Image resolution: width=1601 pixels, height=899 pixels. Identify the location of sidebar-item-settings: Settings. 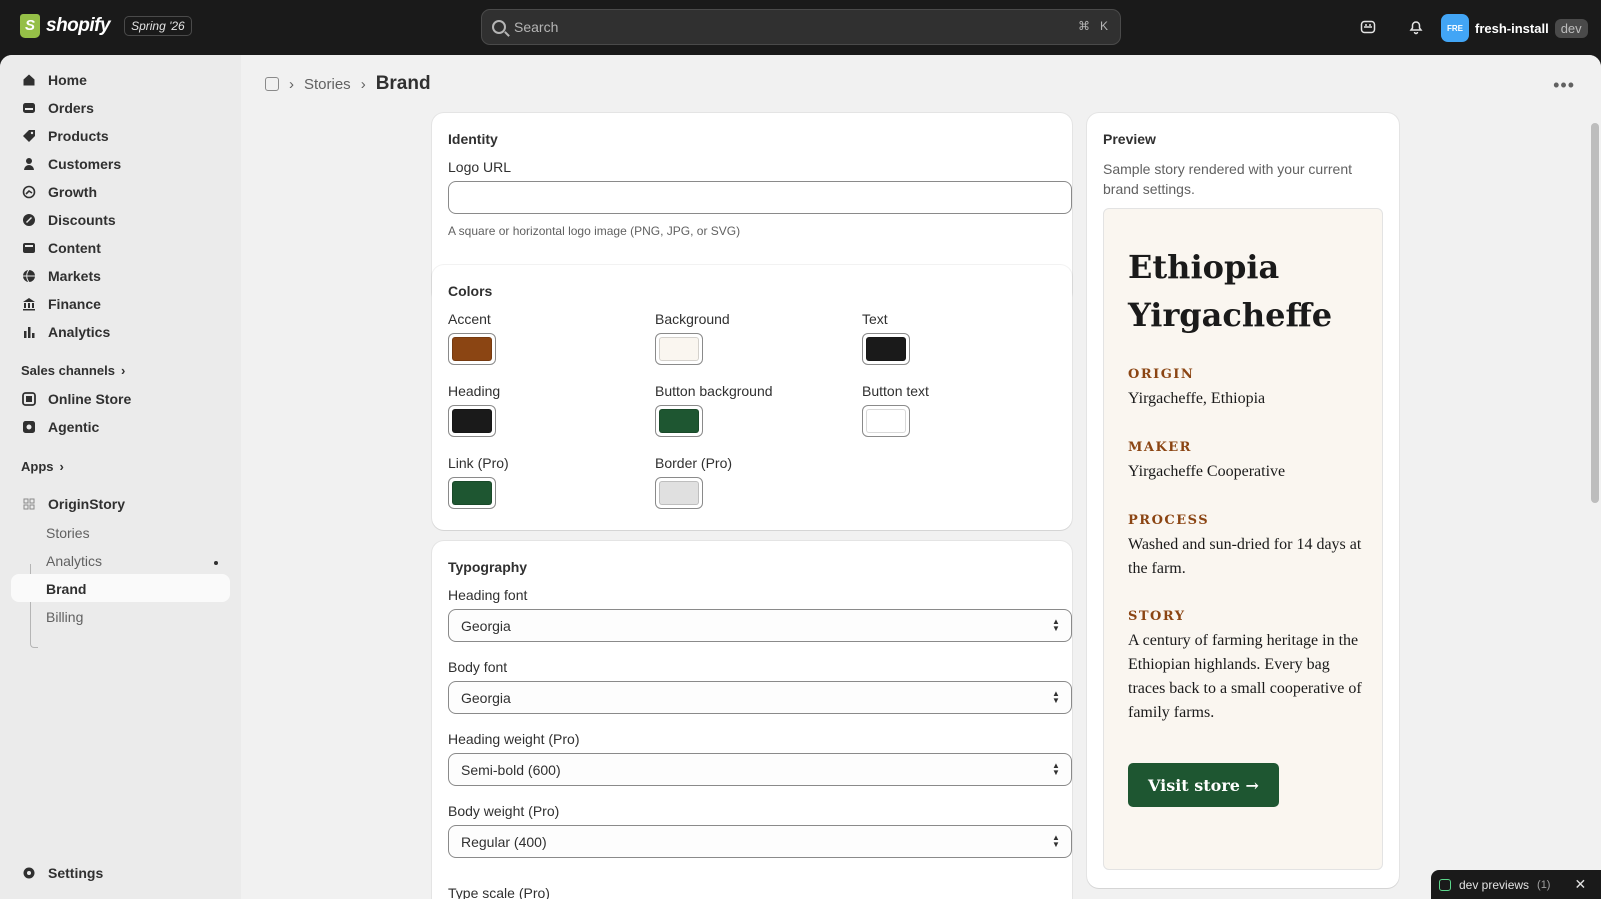
(120, 873).